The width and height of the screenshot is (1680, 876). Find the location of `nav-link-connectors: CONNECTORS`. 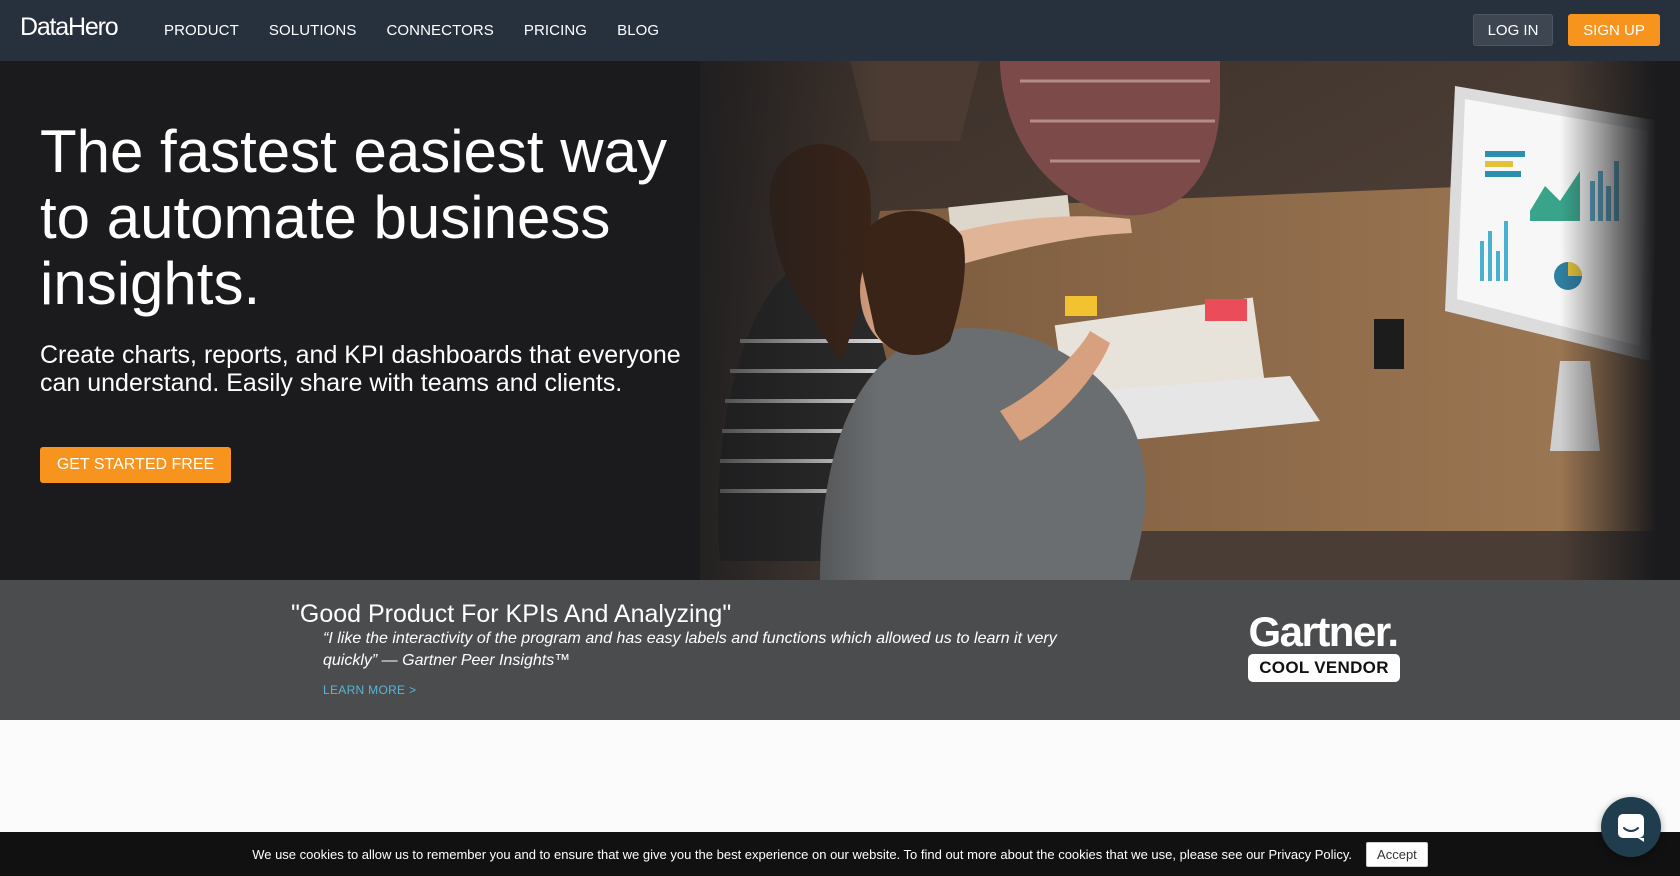

nav-link-connectors: CONNECTORS is located at coordinates (439, 30).